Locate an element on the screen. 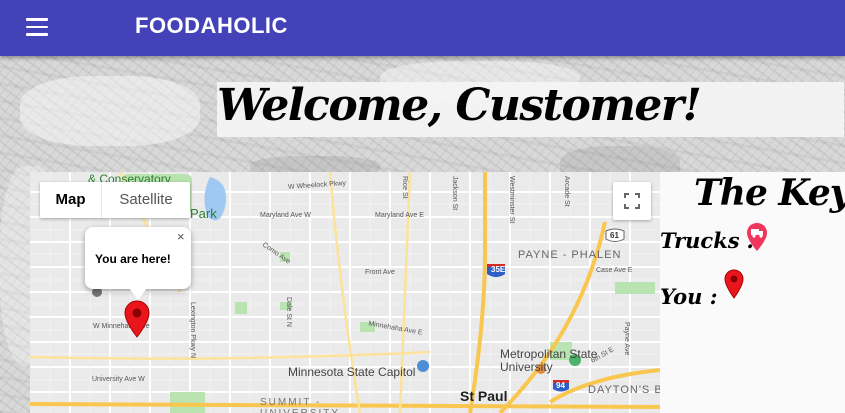 This screenshot has width=845, height=413. map-type-satellite-button: Satellite is located at coordinates (146, 200).